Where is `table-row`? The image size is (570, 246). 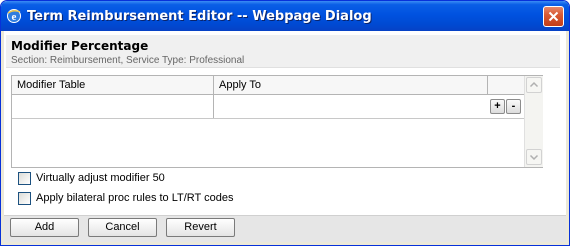
table-row is located at coordinates (249, 107).